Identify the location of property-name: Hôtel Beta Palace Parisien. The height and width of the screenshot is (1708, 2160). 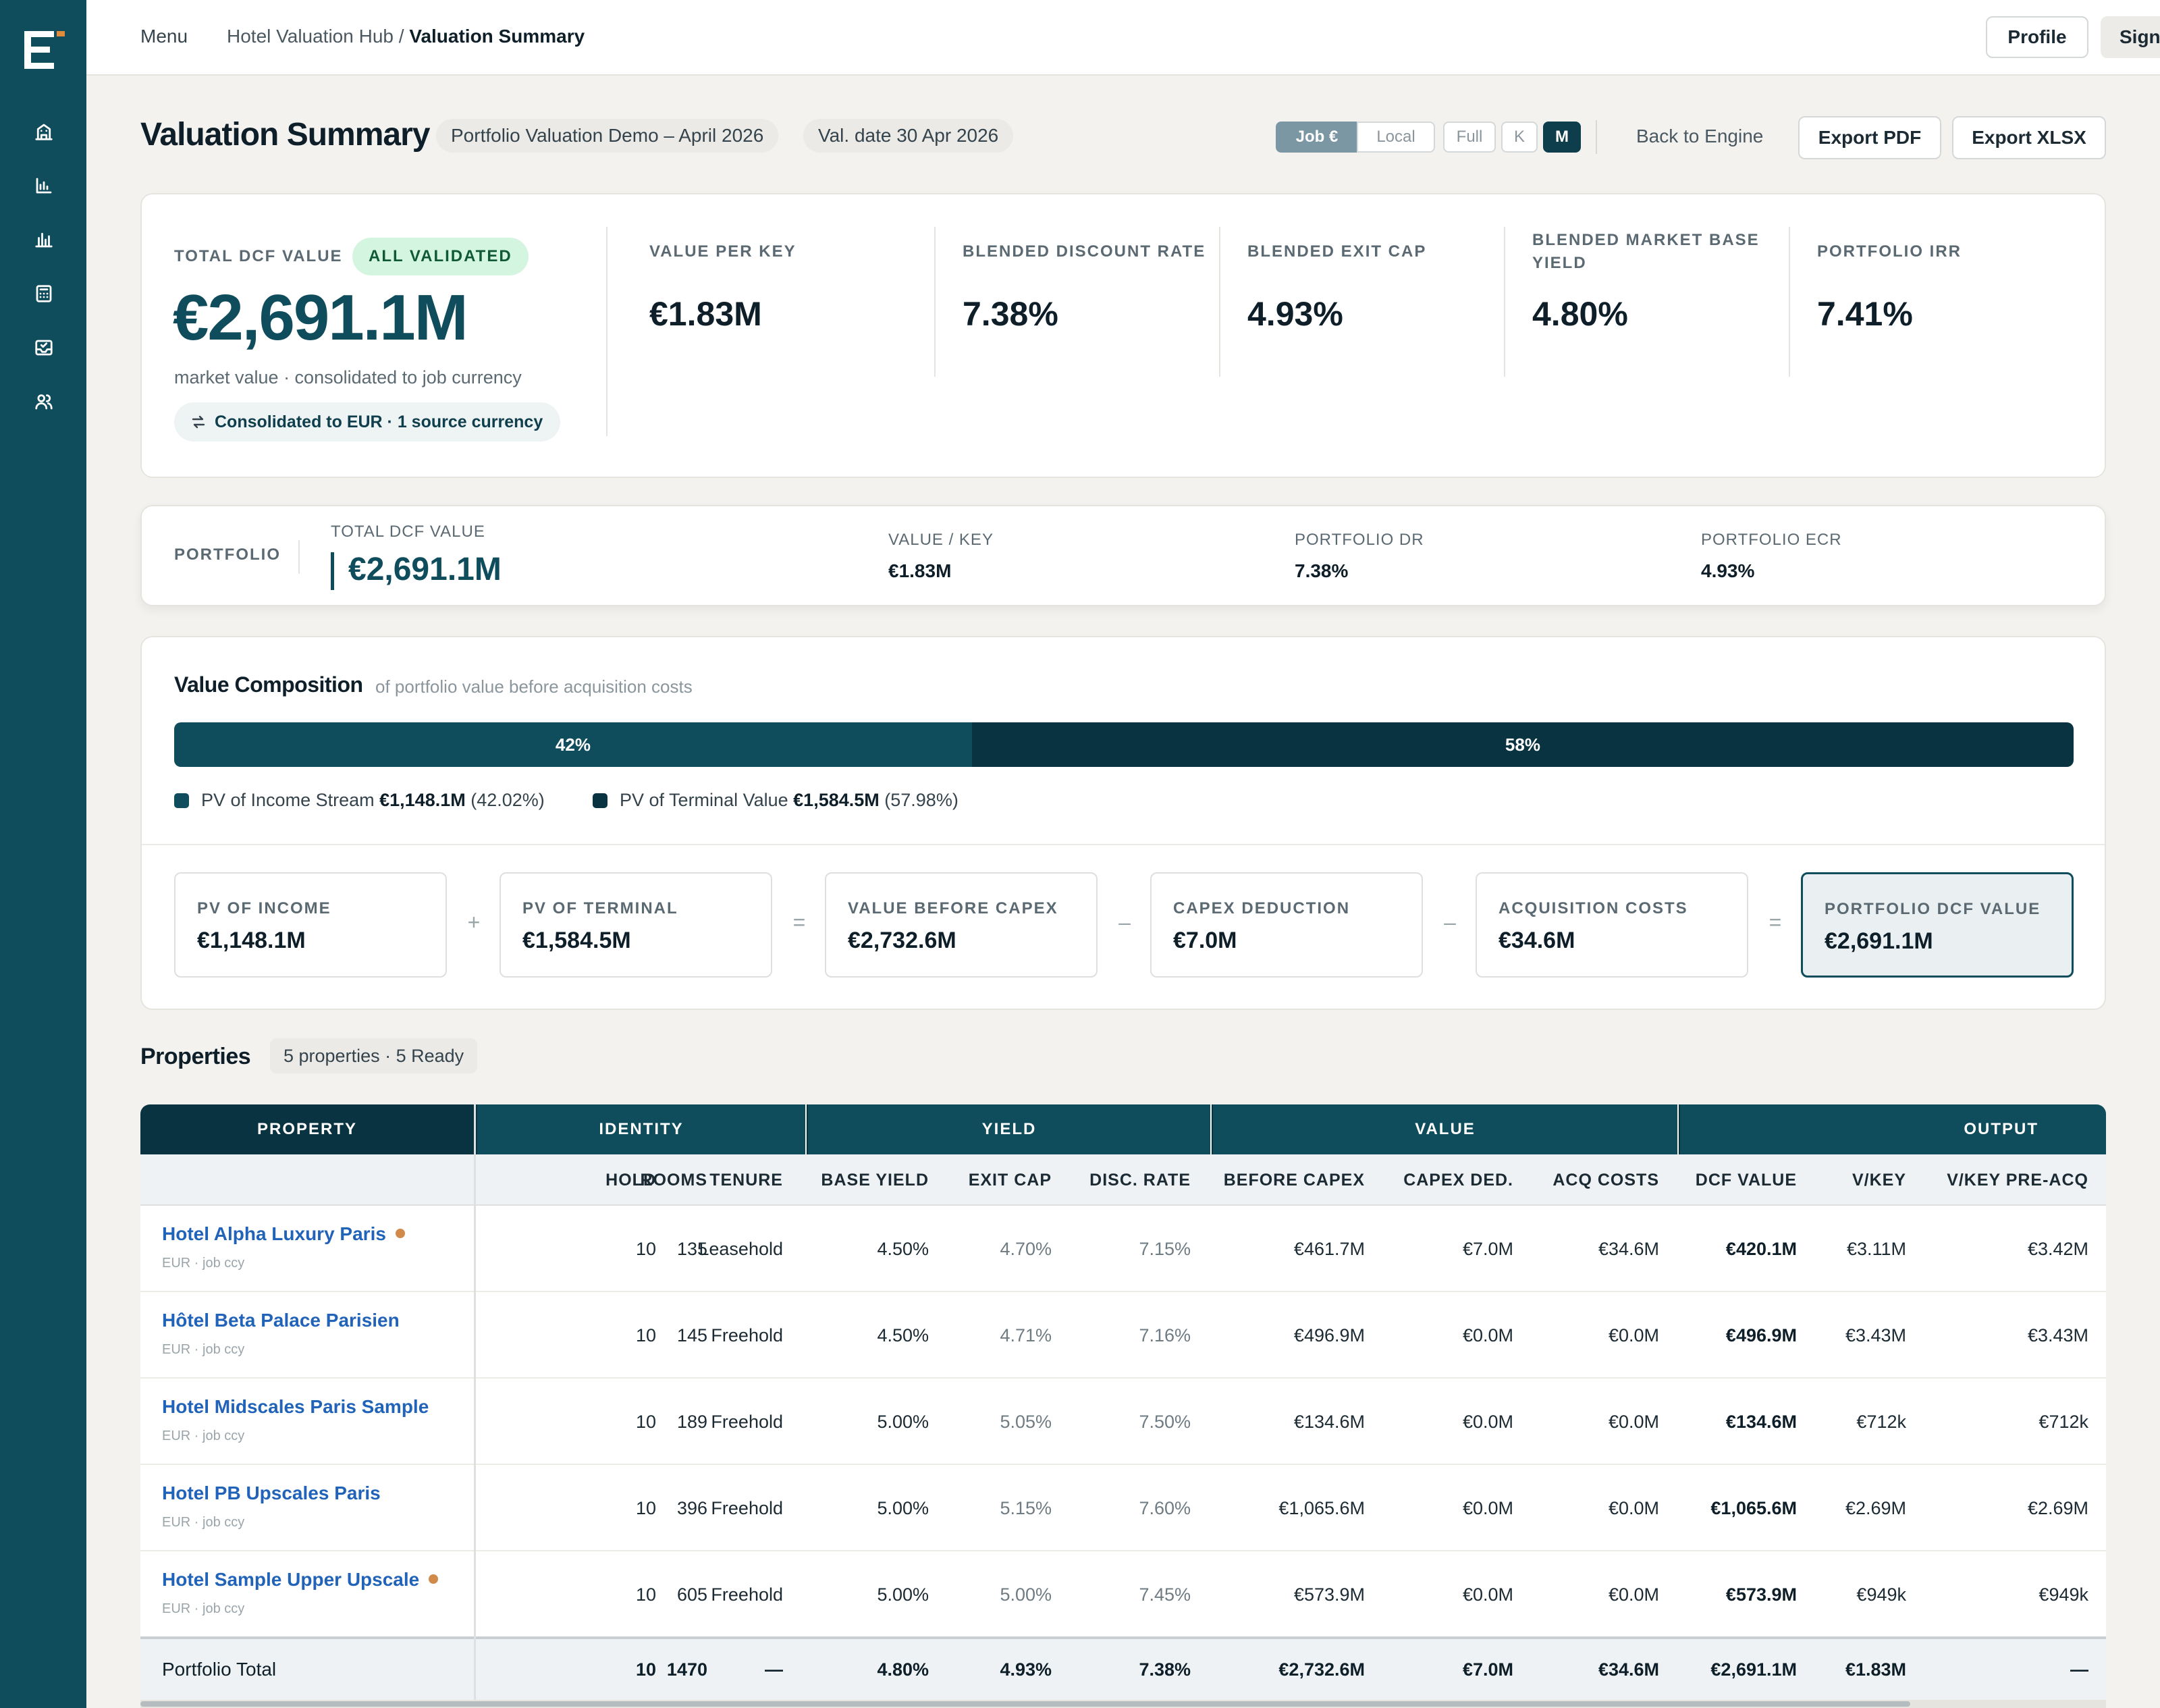
(281, 1320).